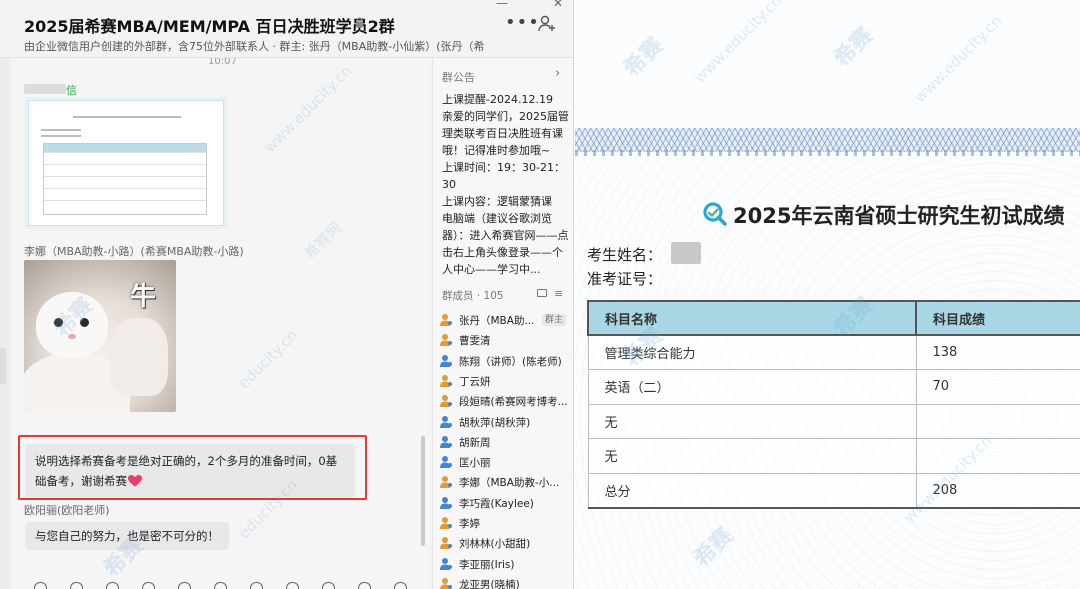 This screenshot has height=589, width=1080. I want to click on emoji-icon, so click(40, 585).